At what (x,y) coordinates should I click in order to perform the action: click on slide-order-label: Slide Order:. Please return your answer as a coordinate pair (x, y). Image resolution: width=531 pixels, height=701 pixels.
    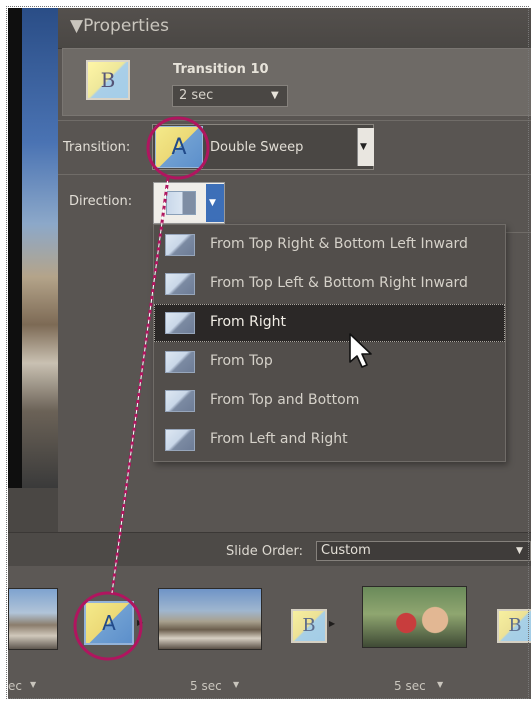
    Looking at the image, I should click on (264, 551).